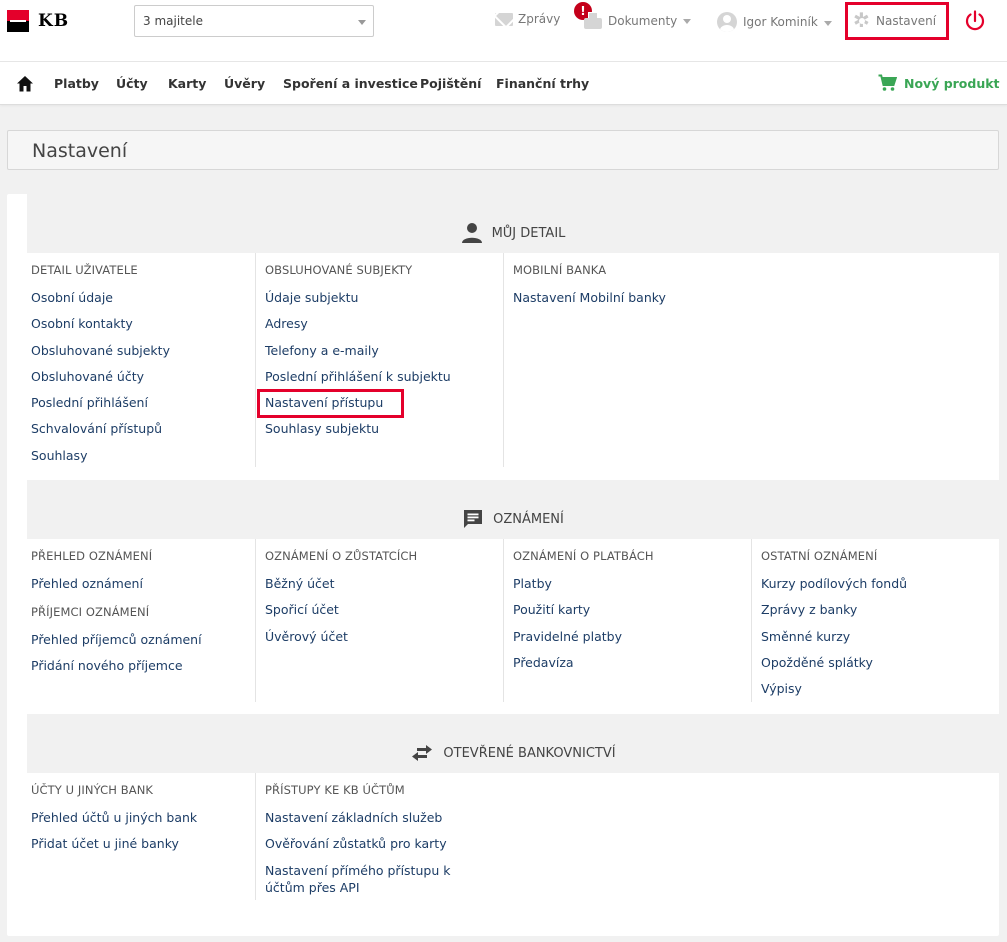 This screenshot has width=1007, height=942. Describe the element at coordinates (627, 360) in the screenshot. I see `column-mobilni-banka: MOBILNÍ BANKA Nastavení Mobilní banky` at that location.